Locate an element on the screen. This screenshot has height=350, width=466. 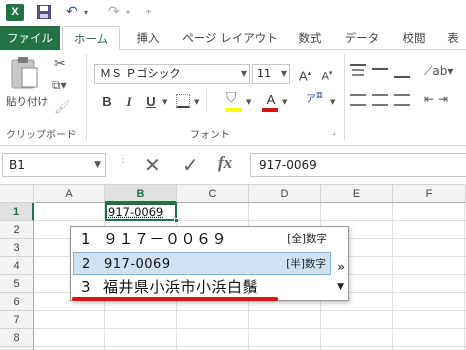
indent-icon: ⇤ ⇥ is located at coordinates (436, 99).